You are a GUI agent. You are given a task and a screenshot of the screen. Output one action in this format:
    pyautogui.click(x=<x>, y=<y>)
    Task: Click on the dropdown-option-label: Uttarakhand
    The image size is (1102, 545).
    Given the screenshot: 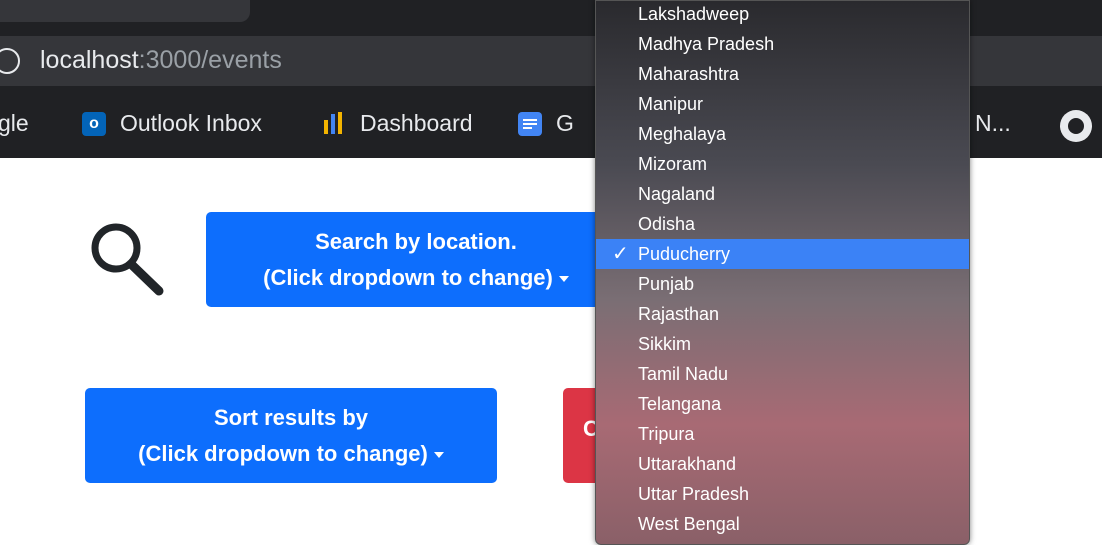 What is the action you would take?
    pyautogui.click(x=687, y=464)
    